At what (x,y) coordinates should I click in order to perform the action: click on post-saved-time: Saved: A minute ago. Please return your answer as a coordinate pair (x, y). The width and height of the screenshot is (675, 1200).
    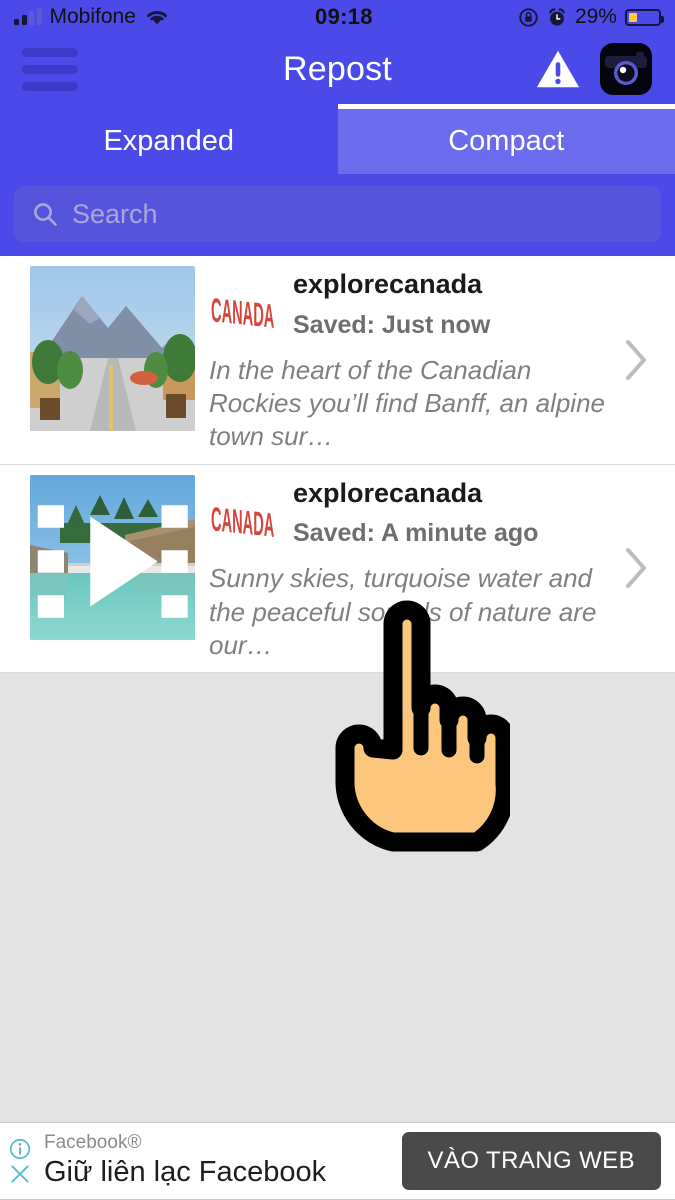
    Looking at the image, I should click on (416, 533).